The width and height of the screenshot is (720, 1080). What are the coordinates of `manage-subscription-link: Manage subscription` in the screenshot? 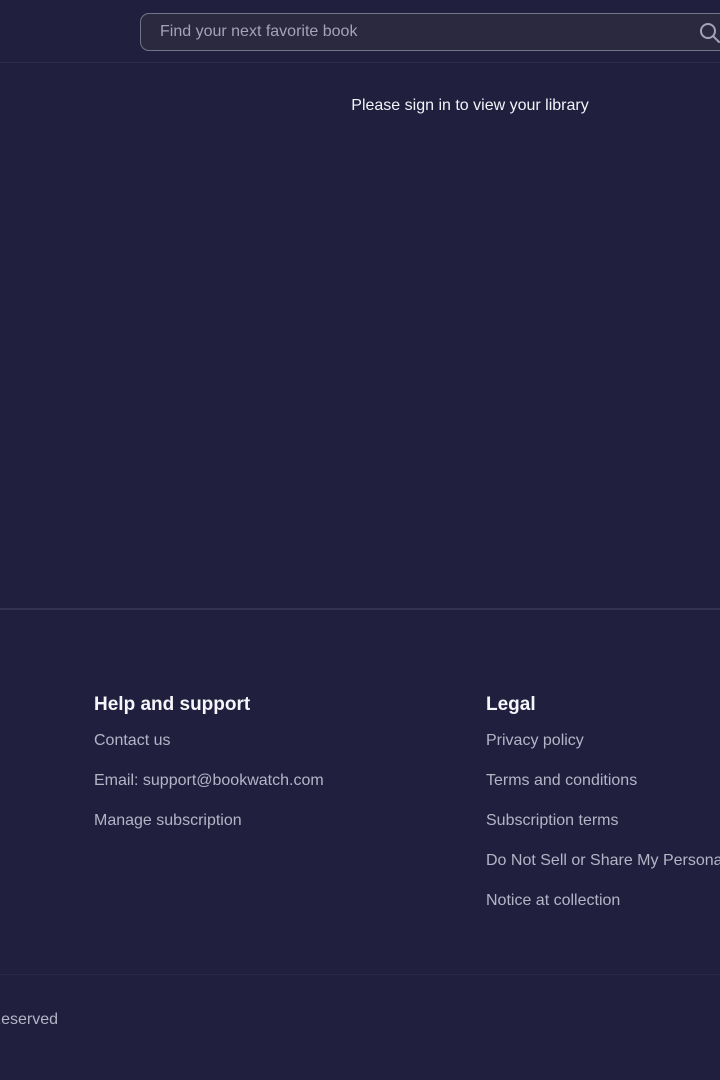 It's located at (209, 831).